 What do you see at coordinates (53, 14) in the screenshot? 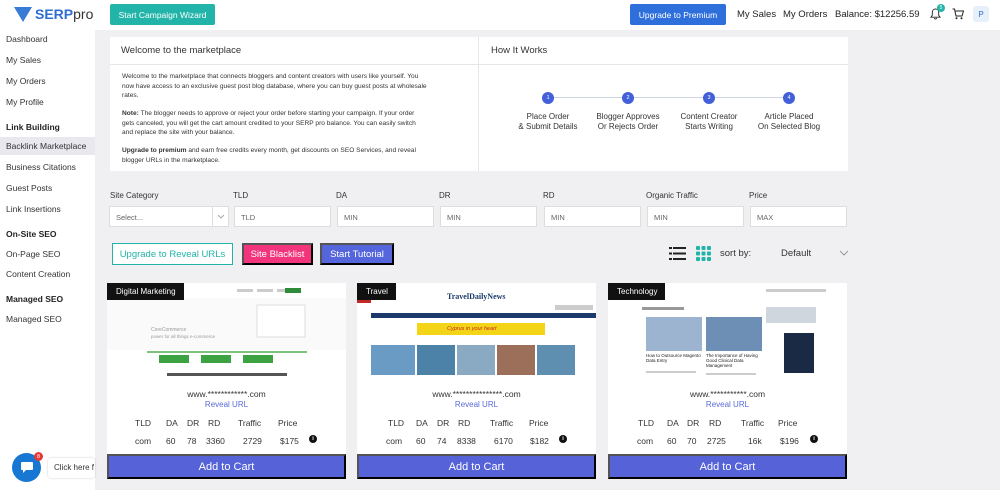
I see `serppro-logo: SERPpro` at bounding box center [53, 14].